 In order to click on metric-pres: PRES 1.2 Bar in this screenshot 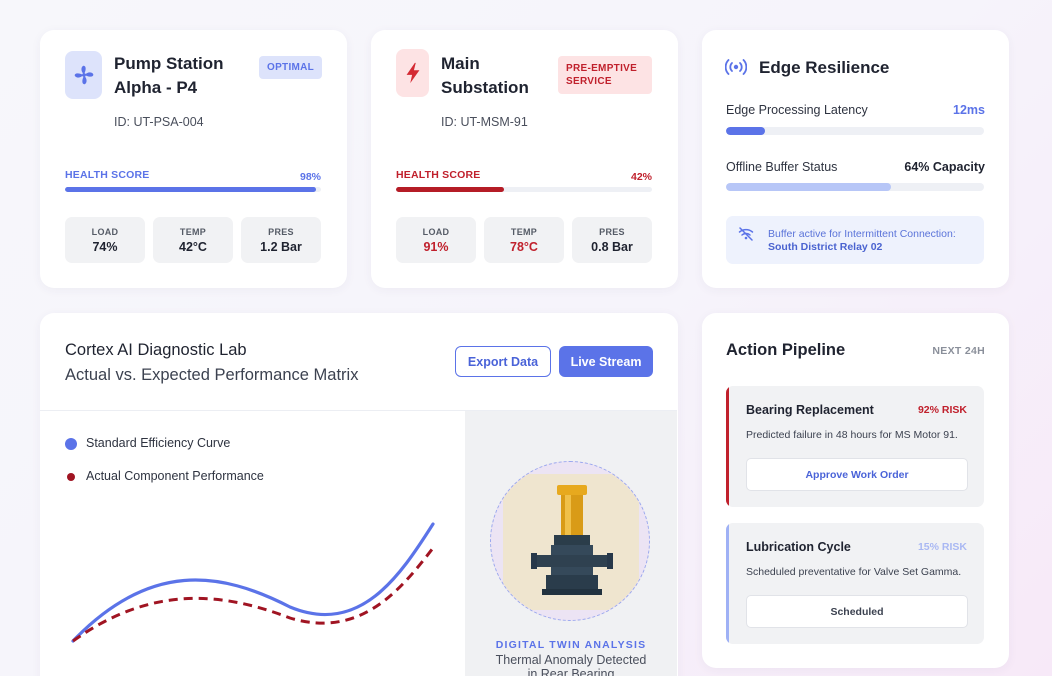, I will do `click(281, 240)`.